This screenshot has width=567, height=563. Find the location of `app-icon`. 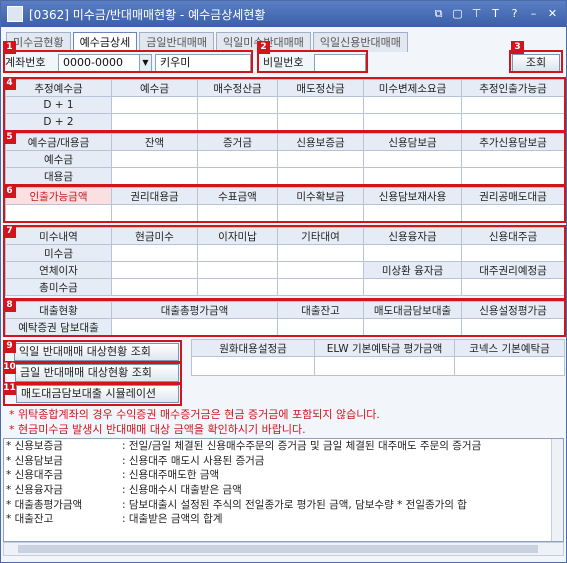

app-icon is located at coordinates (15, 14).